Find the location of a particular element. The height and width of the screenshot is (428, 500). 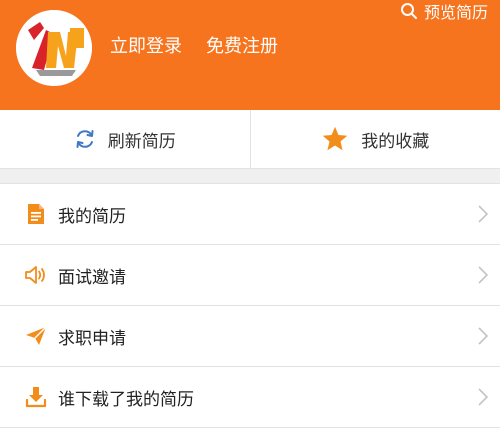

login-link: 立即登录 is located at coordinates (146, 47).